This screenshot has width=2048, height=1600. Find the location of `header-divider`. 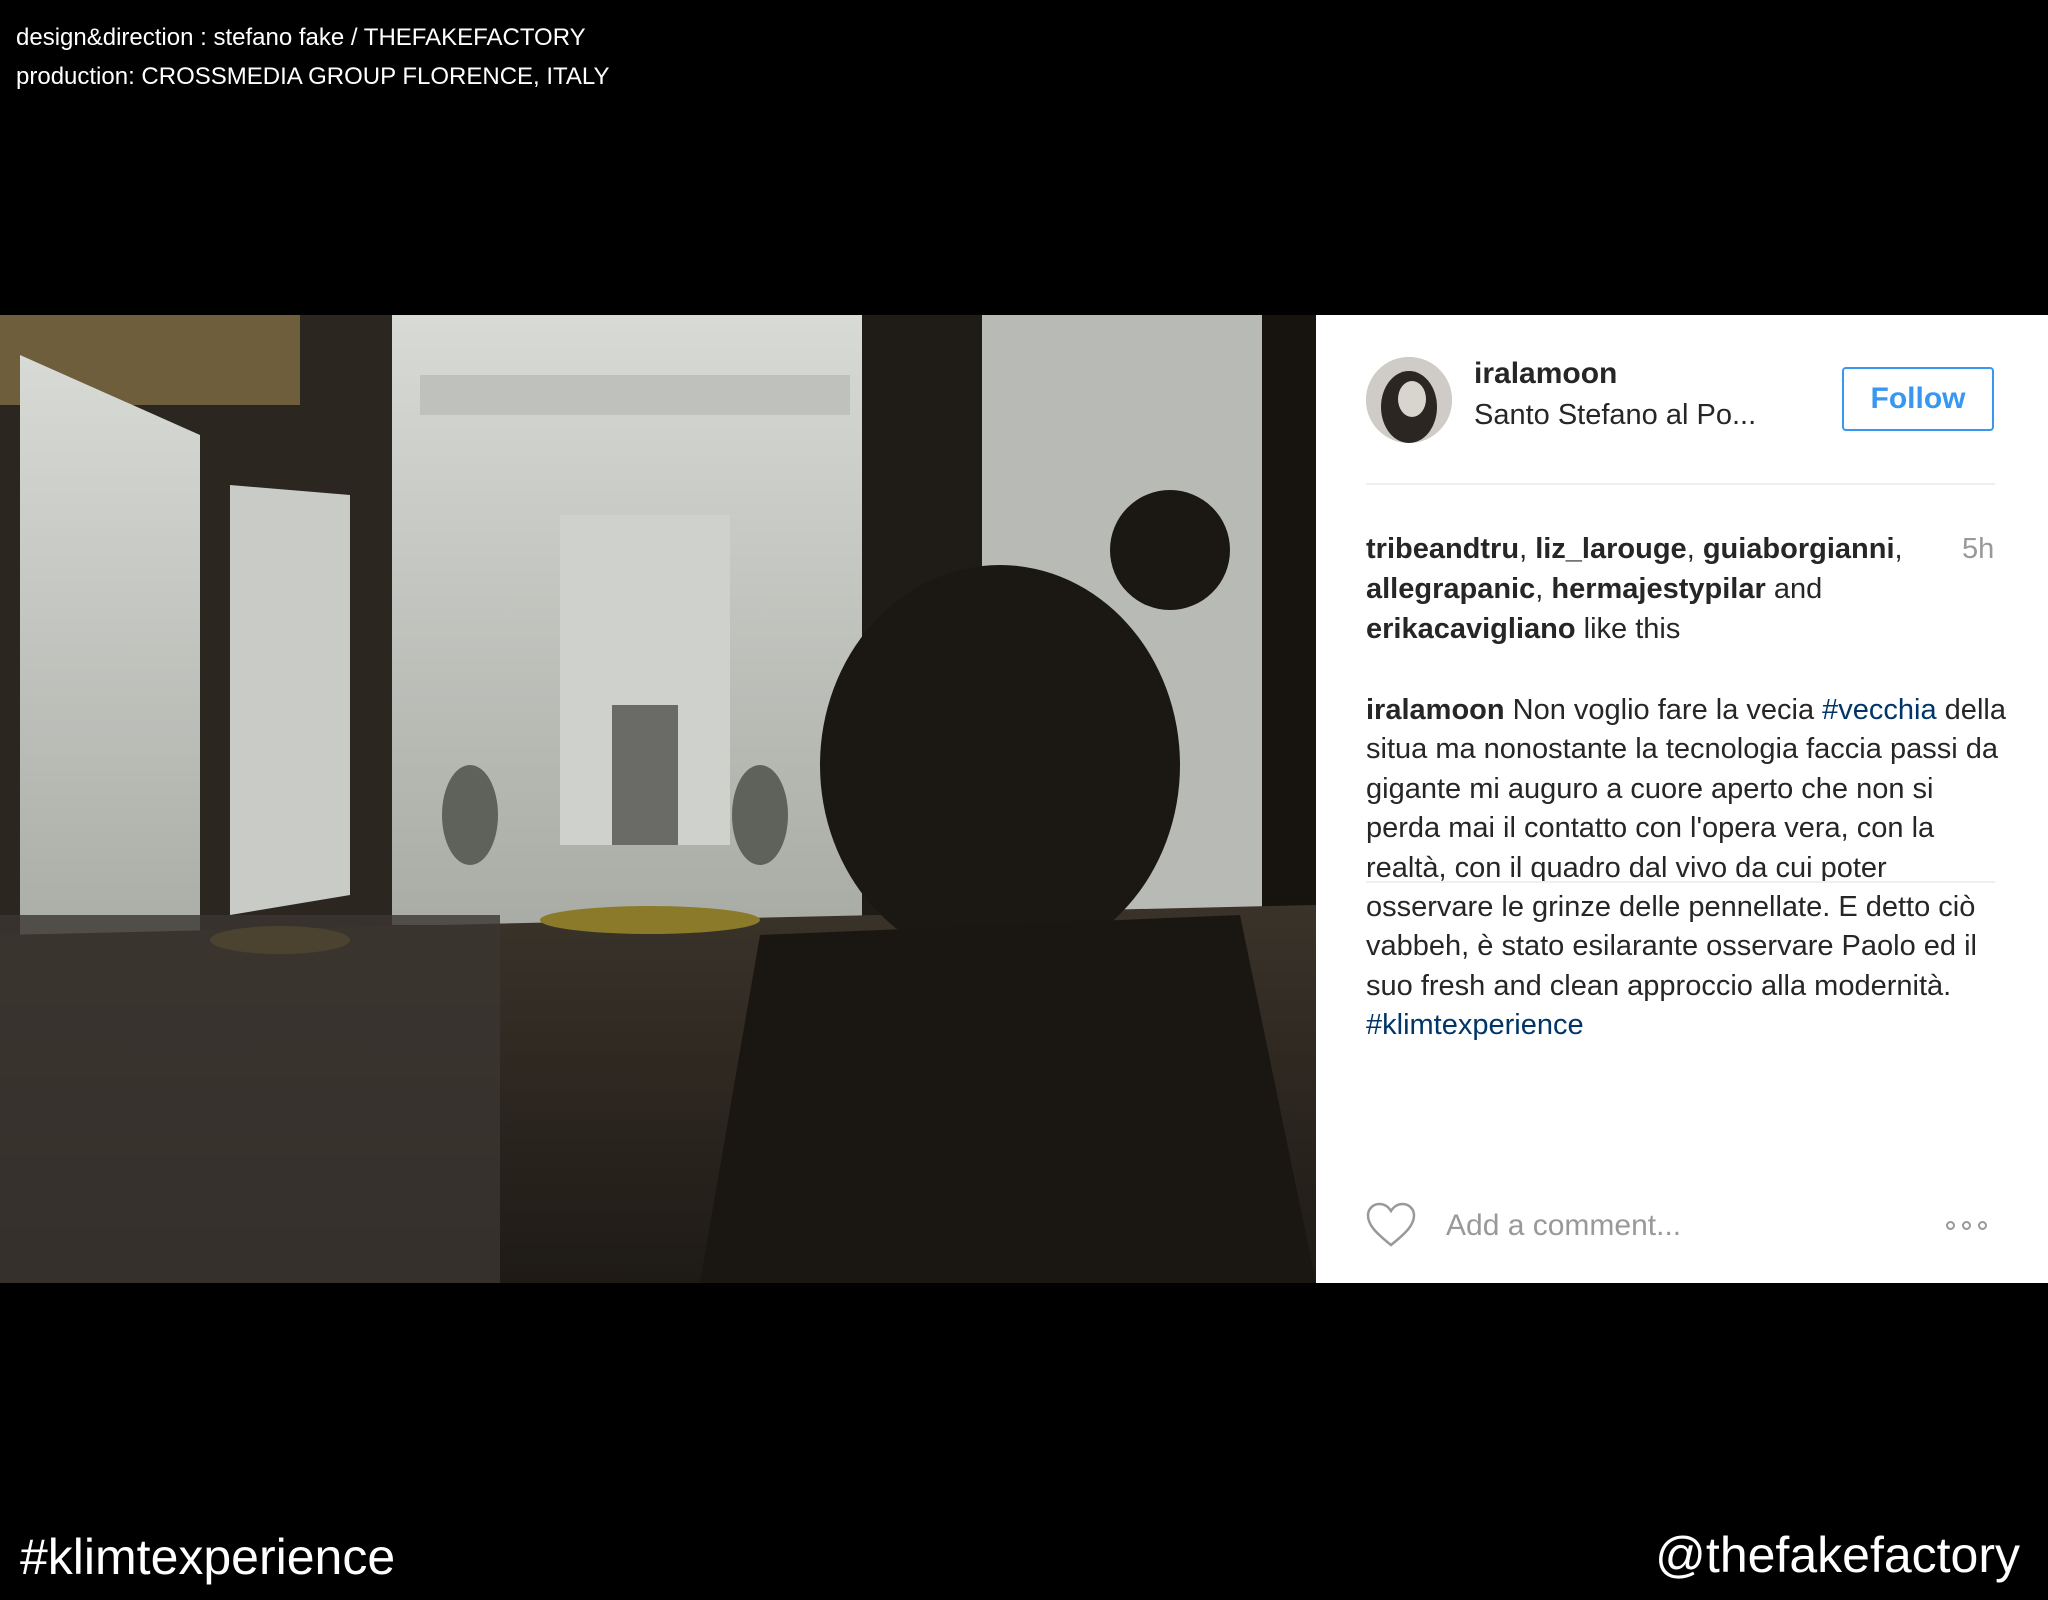

header-divider is located at coordinates (1680, 484).